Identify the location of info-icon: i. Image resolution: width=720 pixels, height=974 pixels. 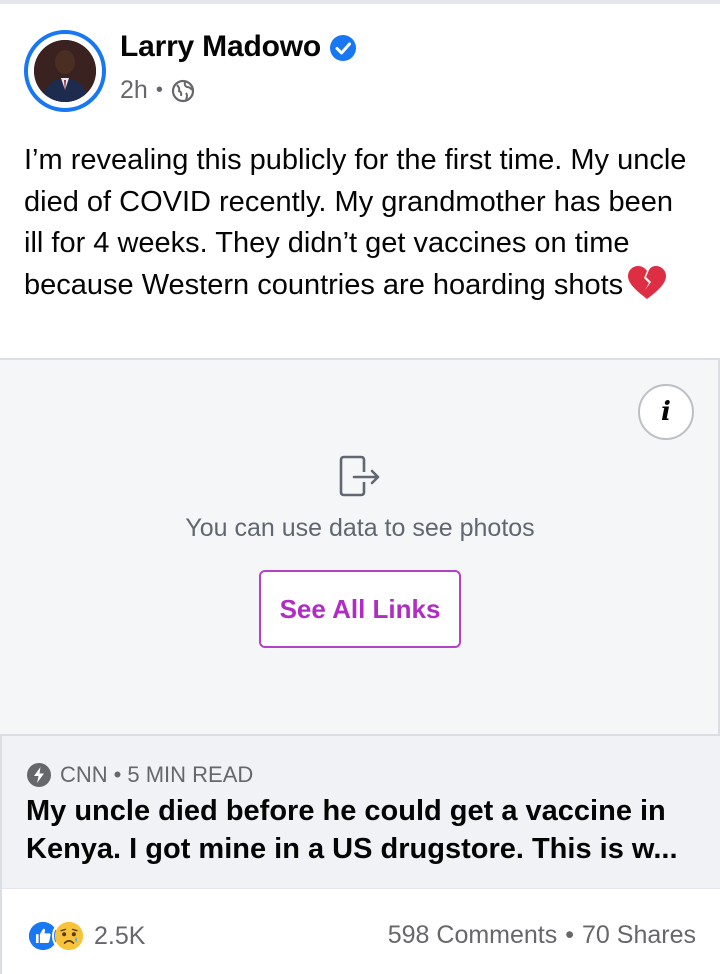
(666, 412).